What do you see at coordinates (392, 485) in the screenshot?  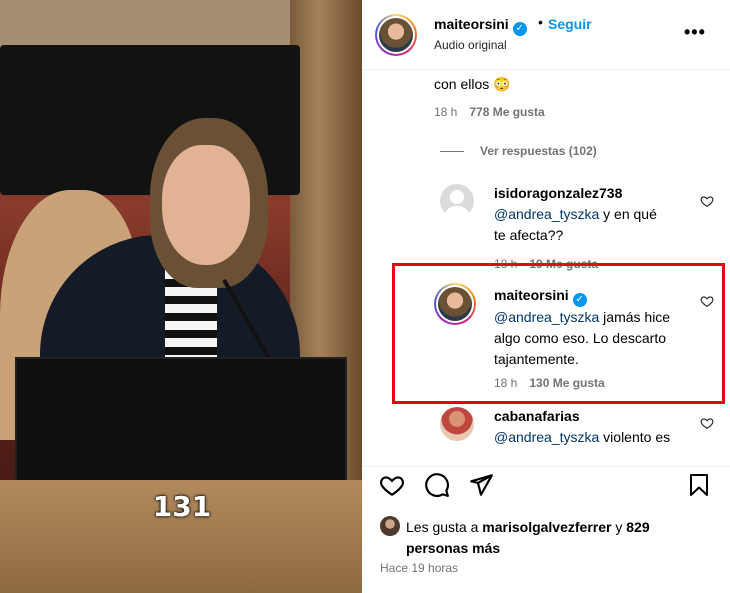 I see `like-heart-icon` at bounding box center [392, 485].